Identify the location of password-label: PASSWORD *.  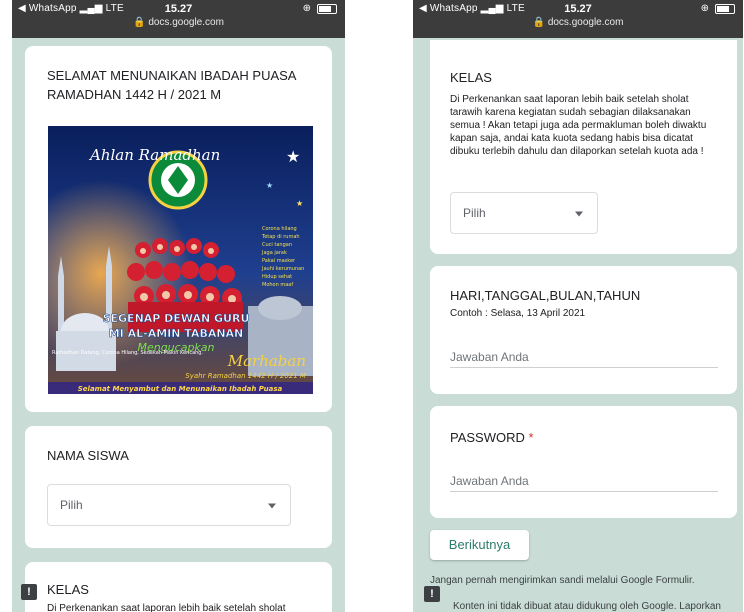
(492, 437).